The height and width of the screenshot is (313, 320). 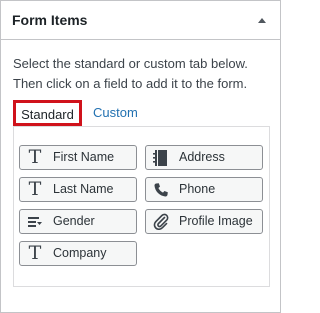 I want to click on triangle-up-icon, so click(x=262, y=20).